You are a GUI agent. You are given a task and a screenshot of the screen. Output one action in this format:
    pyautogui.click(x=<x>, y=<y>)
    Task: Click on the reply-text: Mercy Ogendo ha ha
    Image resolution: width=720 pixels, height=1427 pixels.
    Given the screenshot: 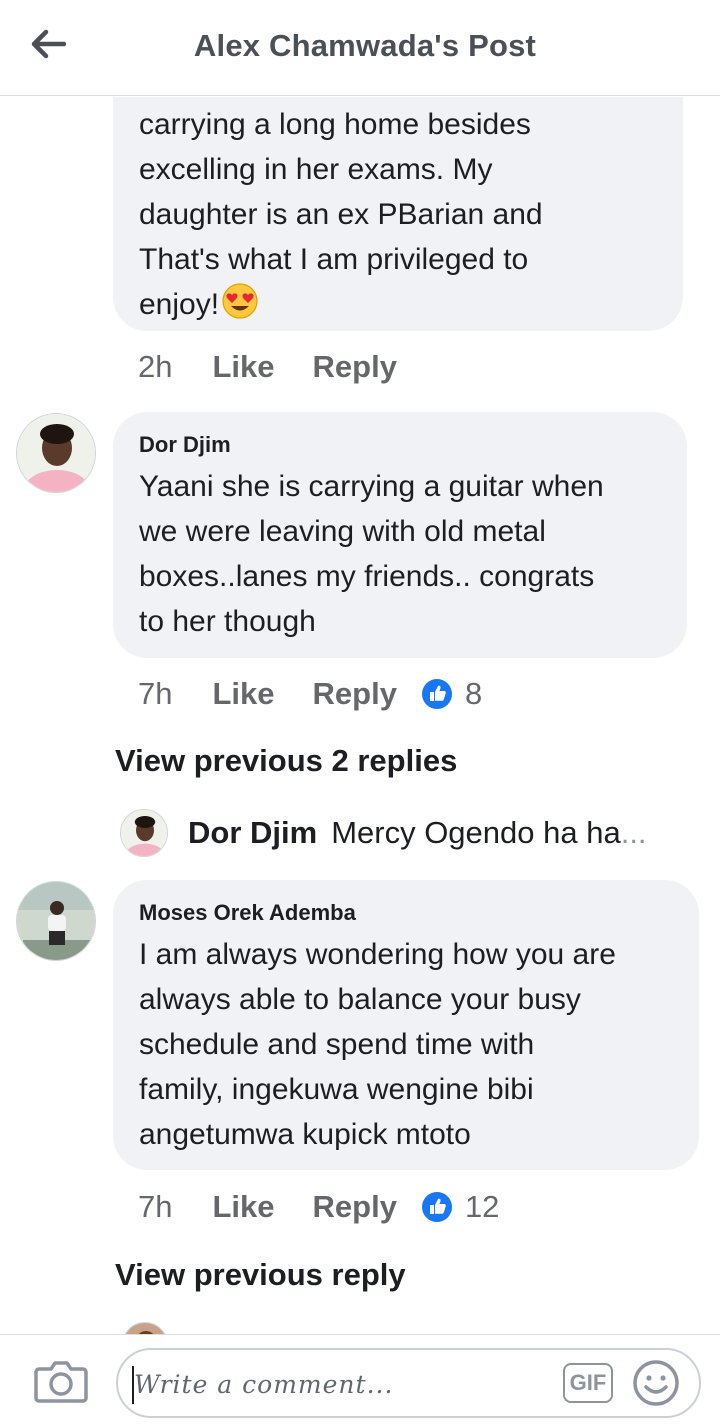 What is the action you would take?
    pyautogui.click(x=476, y=832)
    